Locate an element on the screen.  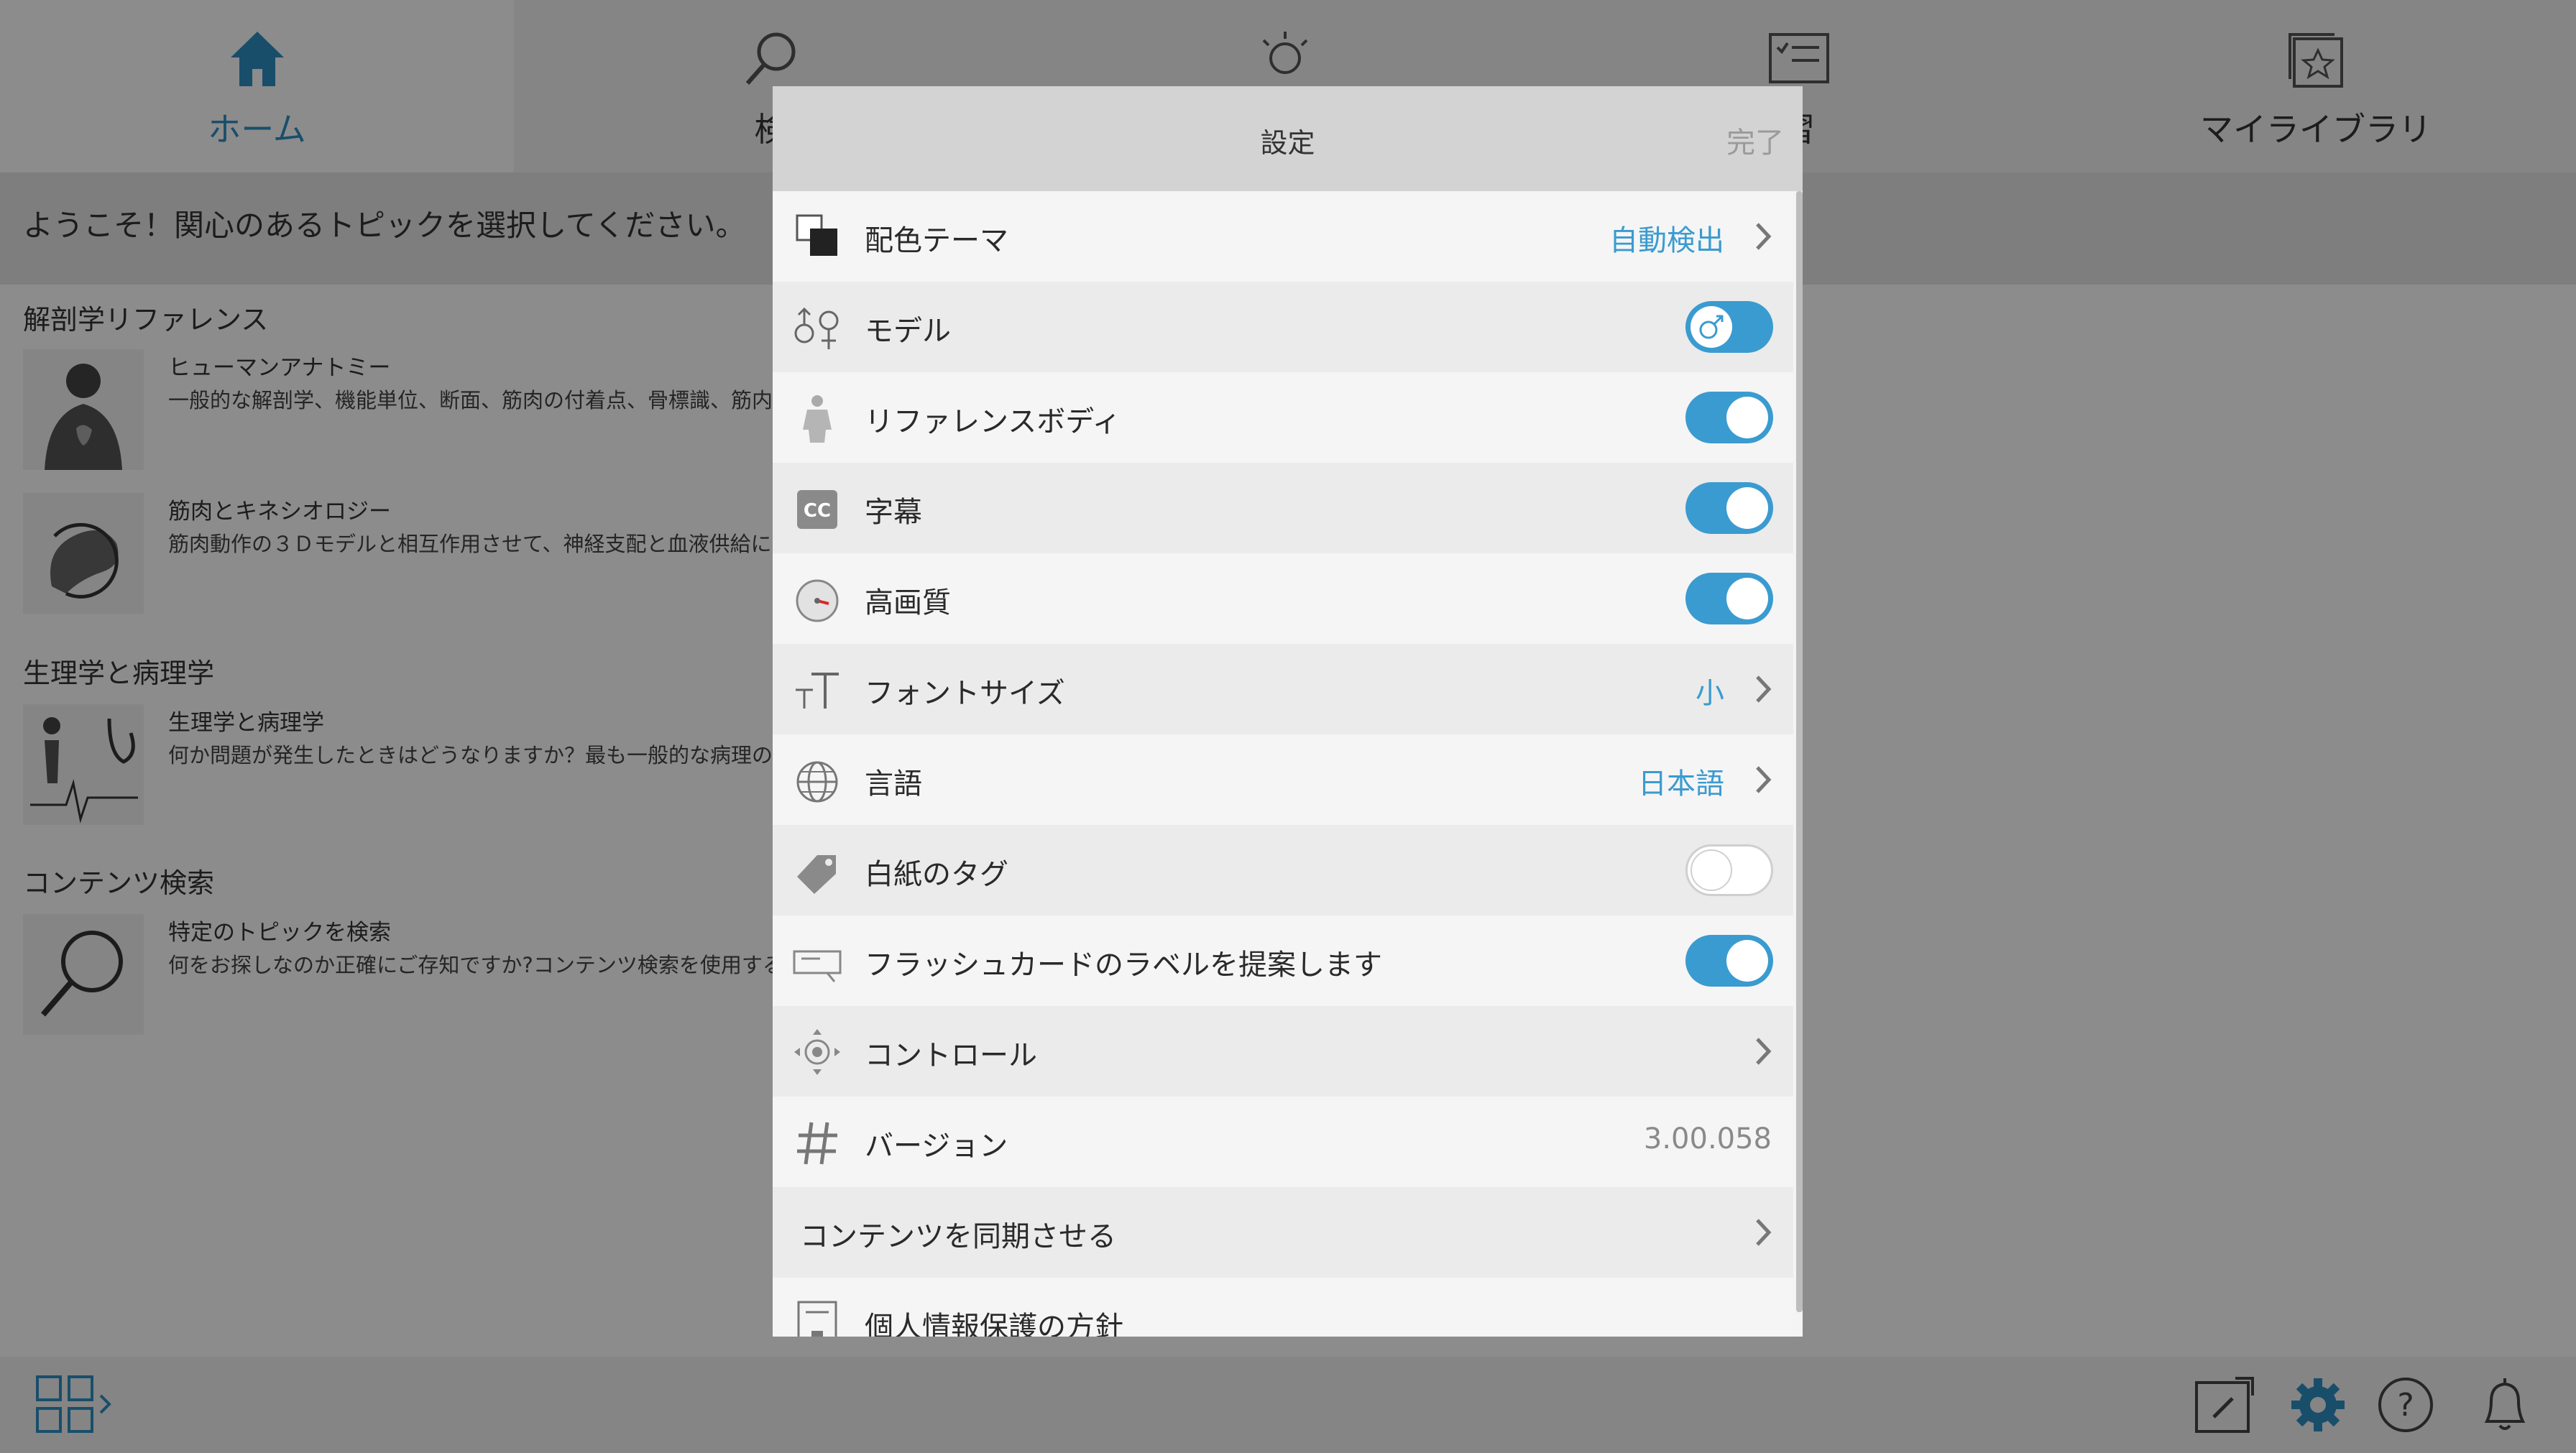
setting-label: 配色テーマ is located at coordinates (936, 240).